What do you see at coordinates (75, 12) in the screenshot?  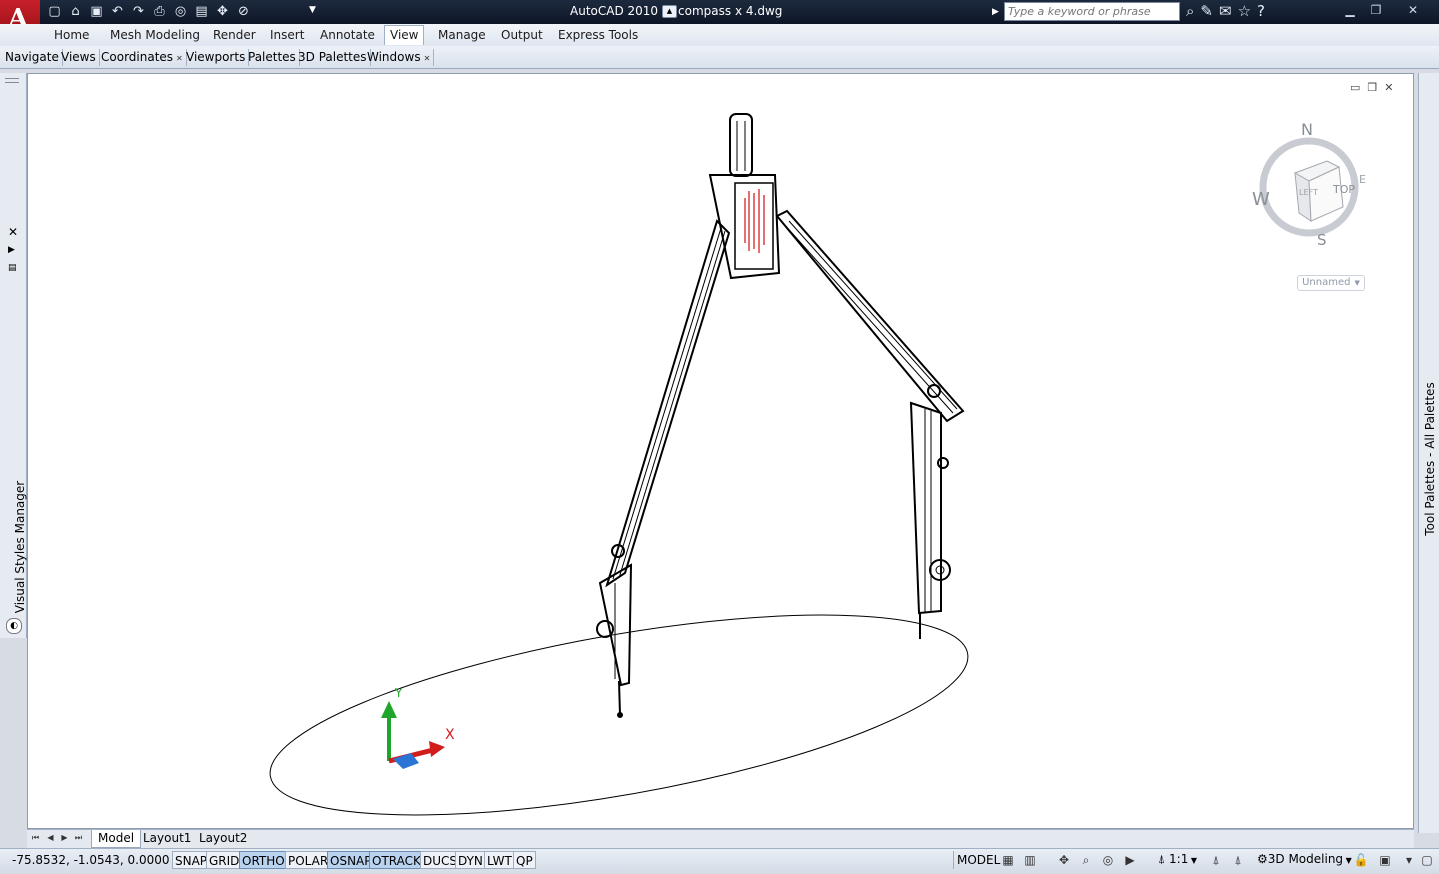 I see `open-icon: ⌂` at bounding box center [75, 12].